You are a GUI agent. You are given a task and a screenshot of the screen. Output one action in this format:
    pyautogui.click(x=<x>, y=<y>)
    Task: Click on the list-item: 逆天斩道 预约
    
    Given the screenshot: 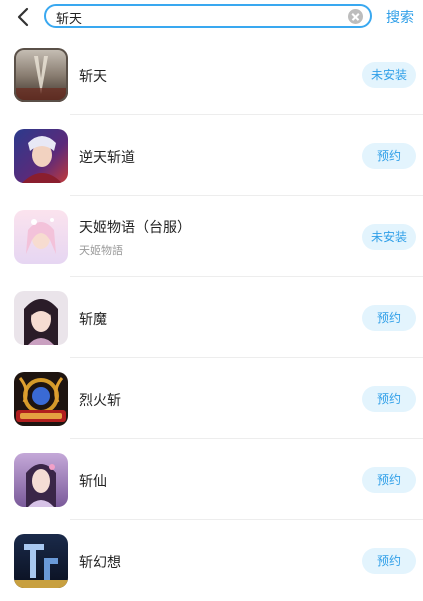 What is the action you would take?
    pyautogui.click(x=211, y=155)
    